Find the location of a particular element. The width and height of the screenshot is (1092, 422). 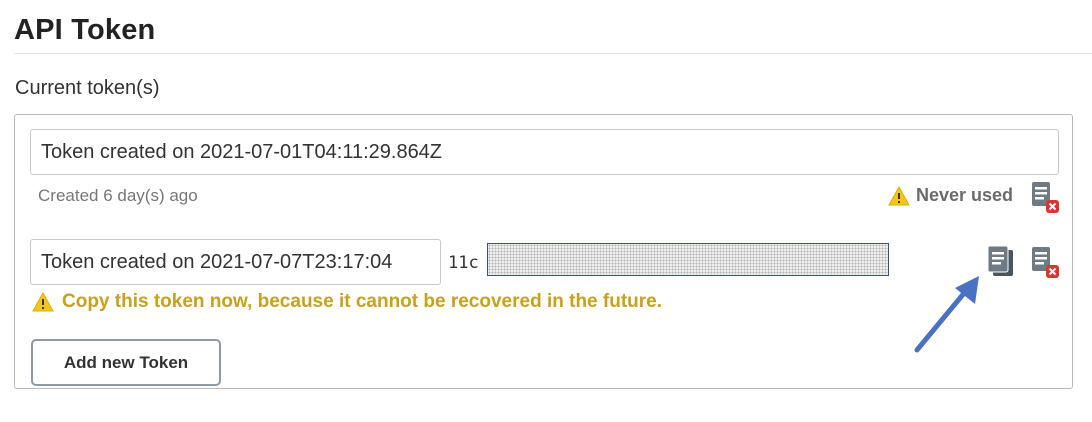

annotation-arrow-icon is located at coordinates (946, 314).